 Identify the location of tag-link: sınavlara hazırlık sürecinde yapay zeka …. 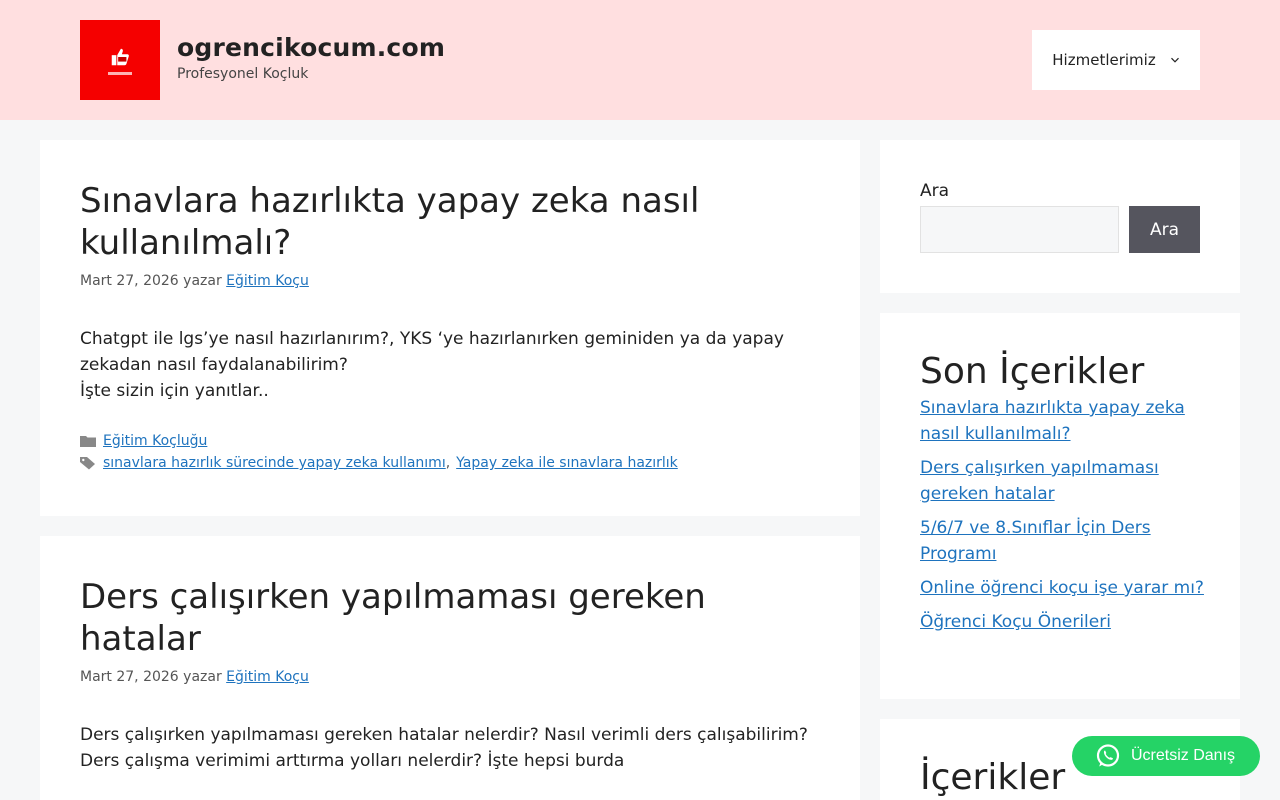
(274, 463).